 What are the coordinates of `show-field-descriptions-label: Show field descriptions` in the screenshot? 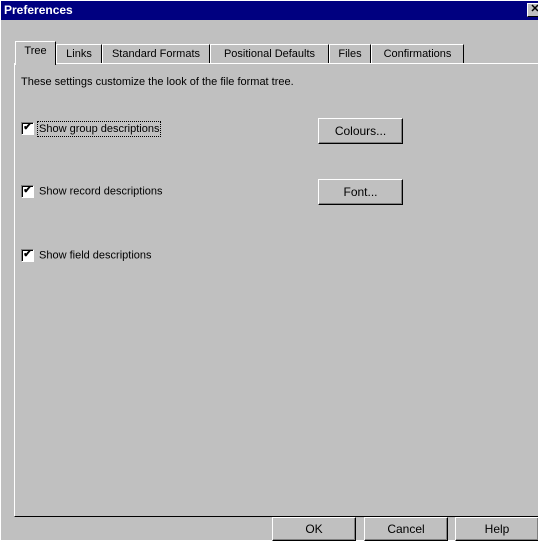 It's located at (95, 256).